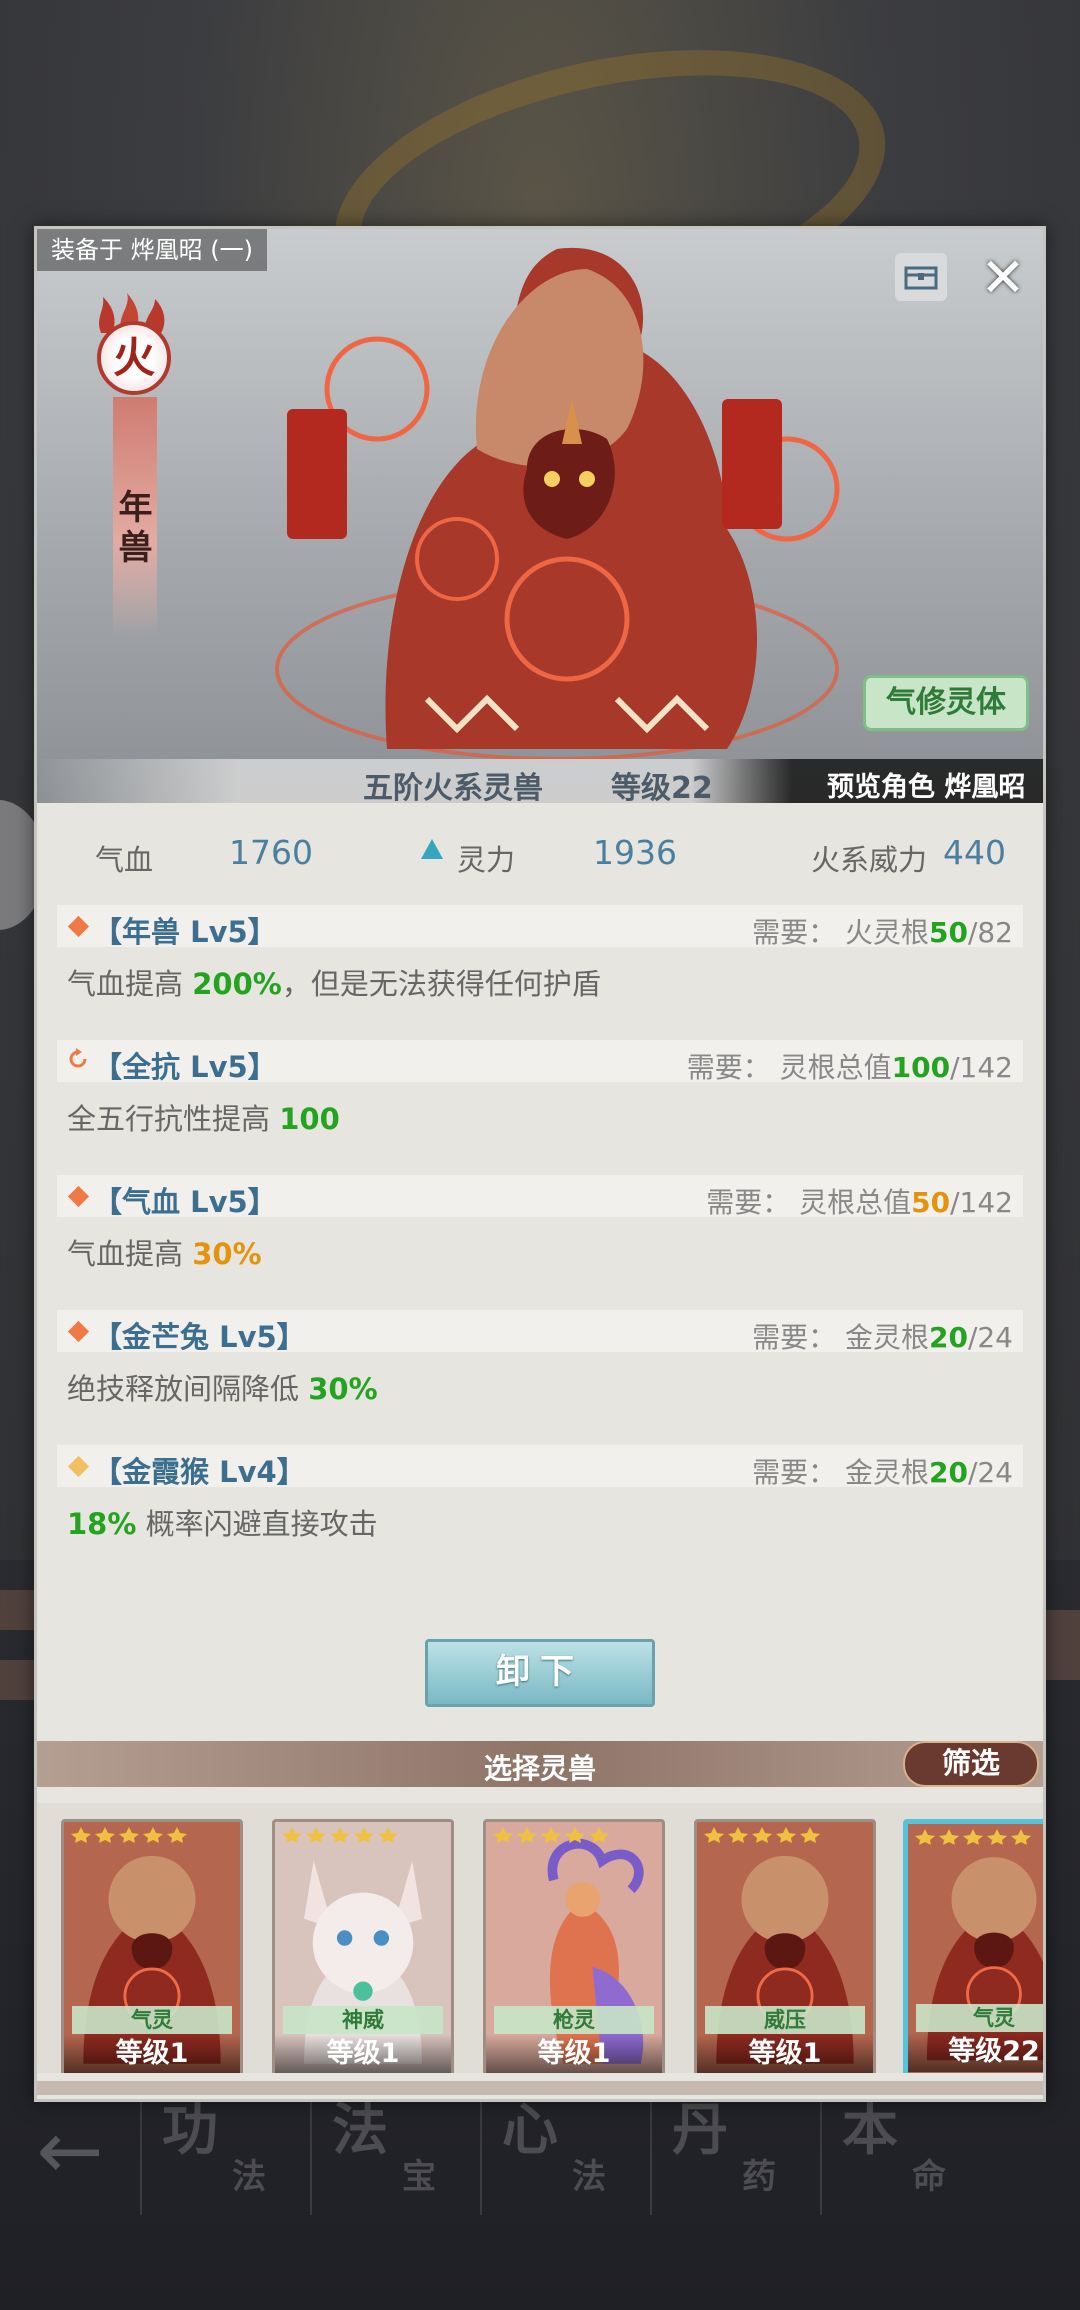 The image size is (1080, 2310). What do you see at coordinates (785, 1946) in the screenshot?
I see `beast-card: 威压 等级1` at bounding box center [785, 1946].